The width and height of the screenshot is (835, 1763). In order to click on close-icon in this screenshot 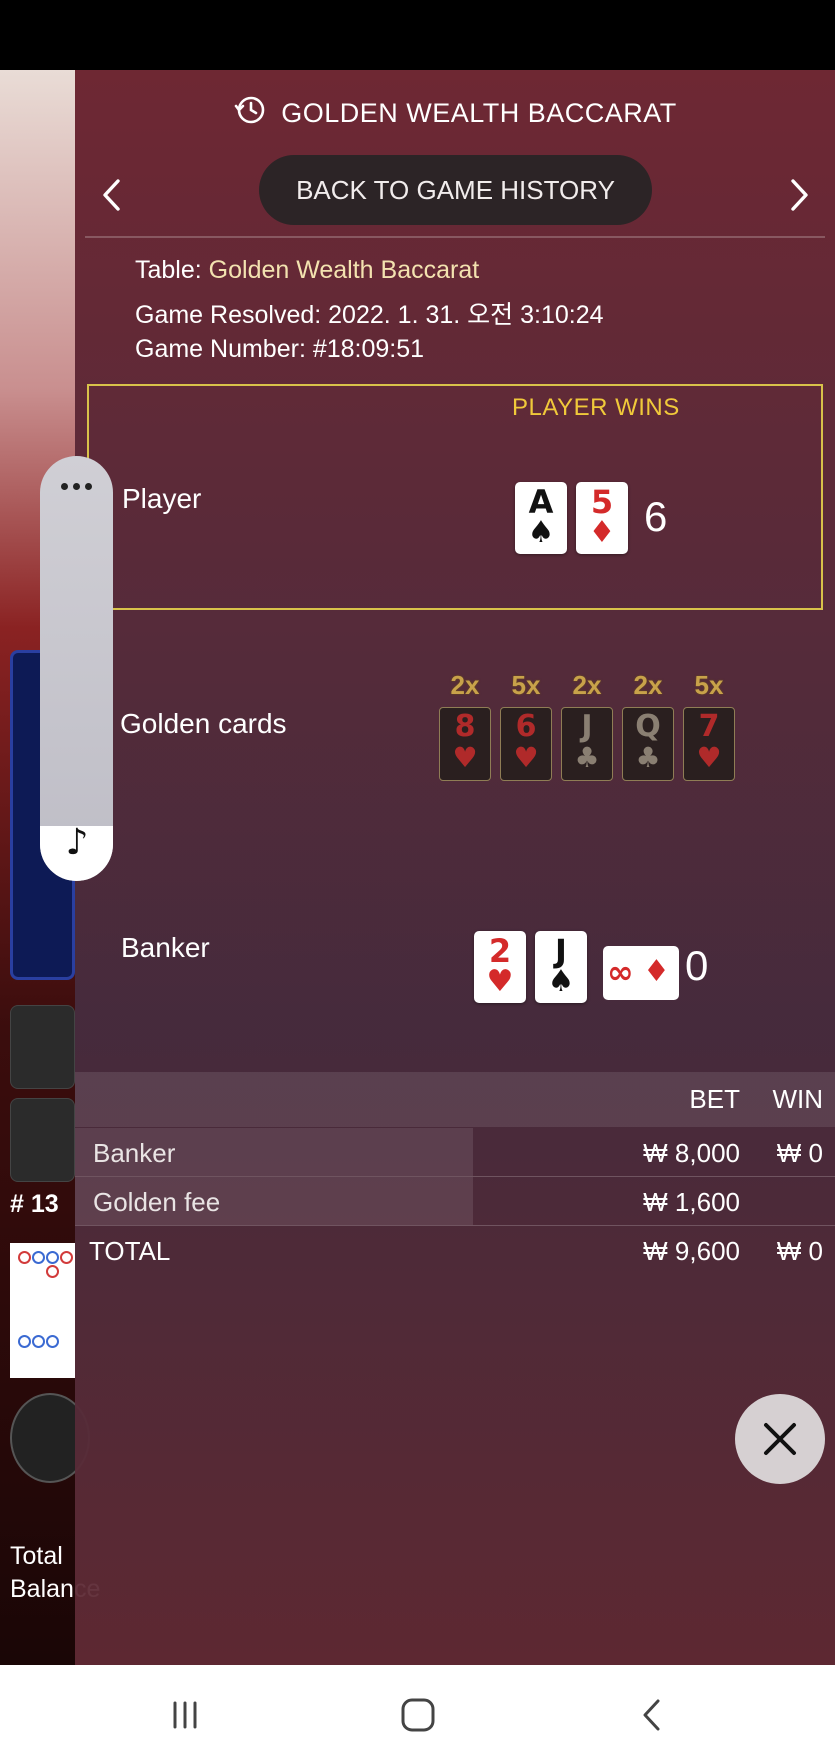, I will do `click(780, 1439)`.